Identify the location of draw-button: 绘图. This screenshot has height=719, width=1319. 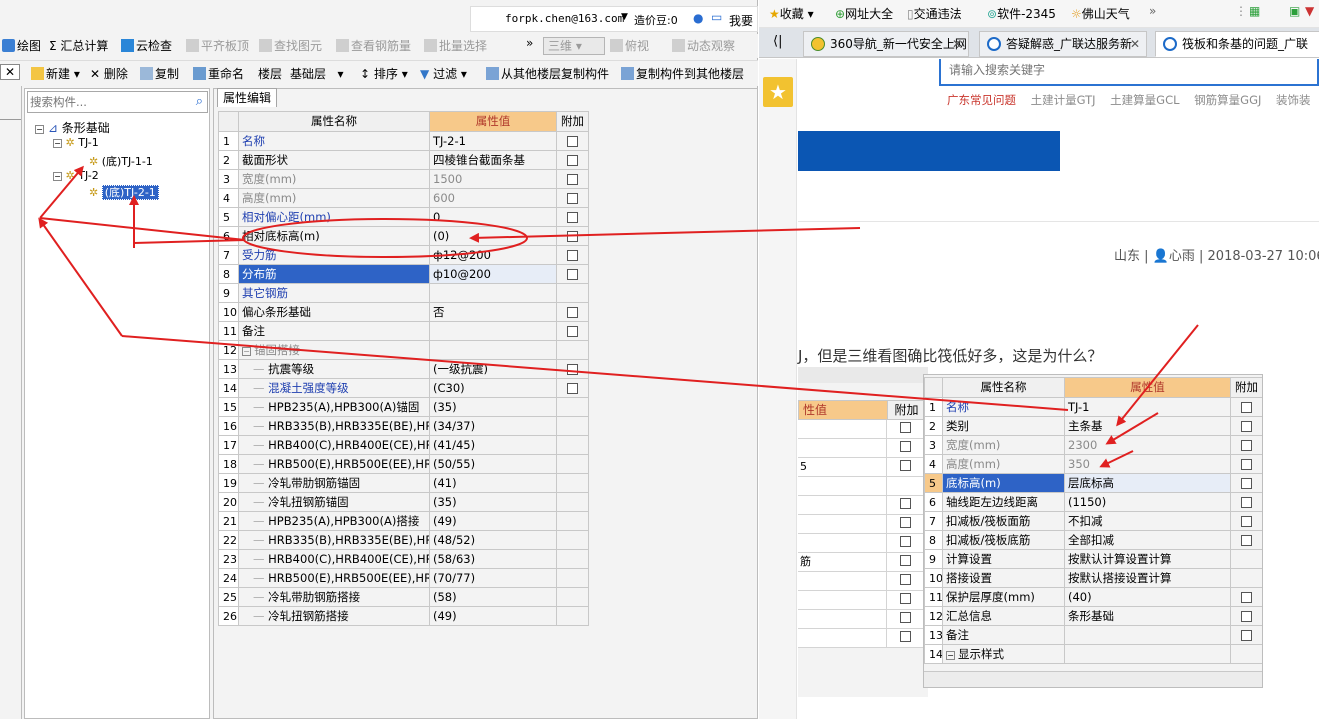
(21, 46).